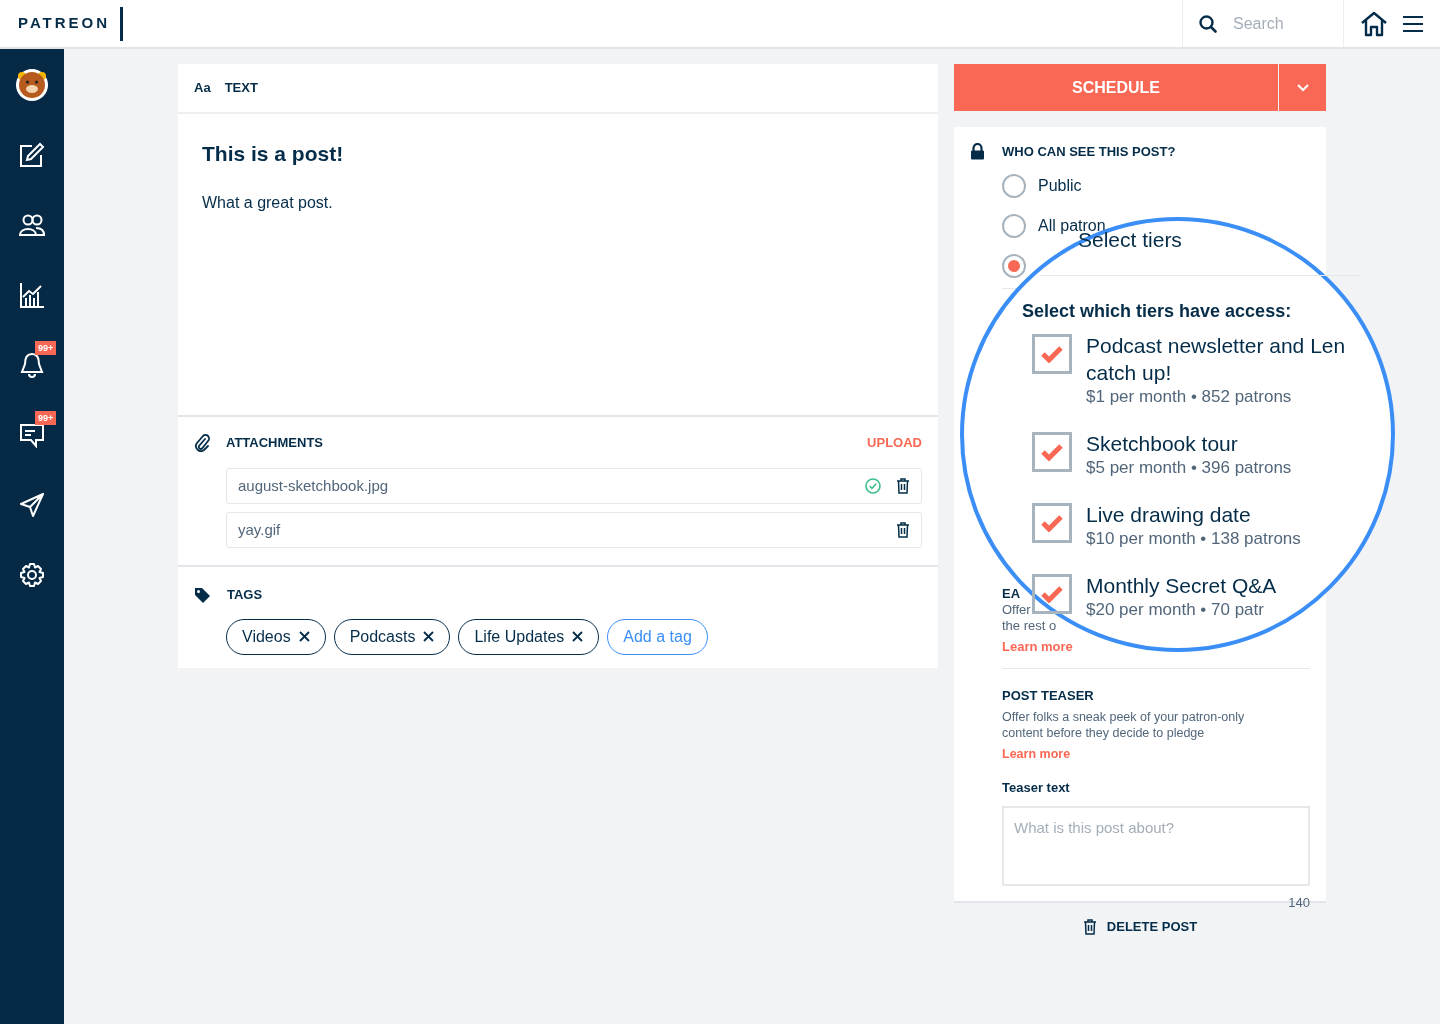 The image size is (1440, 1024). I want to click on attachment-field: august-sketchbook.jpg, so click(574, 486).